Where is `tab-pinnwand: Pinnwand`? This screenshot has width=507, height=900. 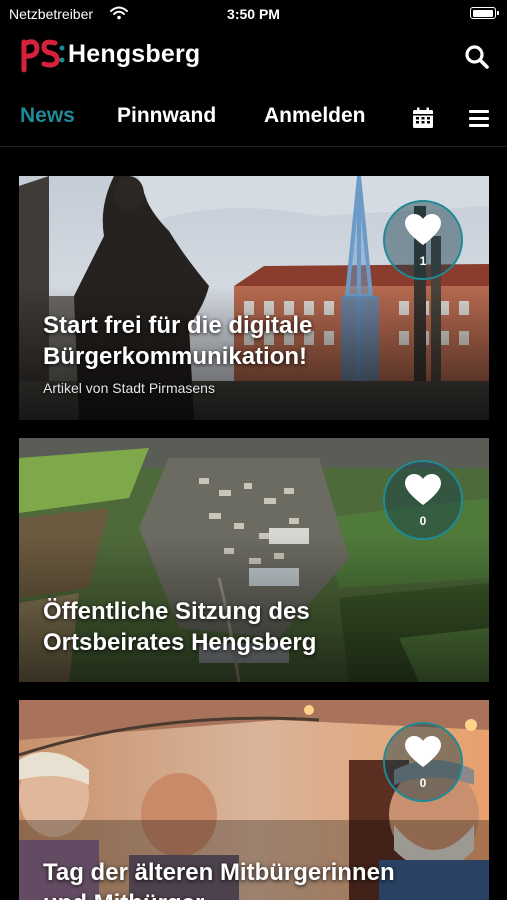 tab-pinnwand: Pinnwand is located at coordinates (166, 116).